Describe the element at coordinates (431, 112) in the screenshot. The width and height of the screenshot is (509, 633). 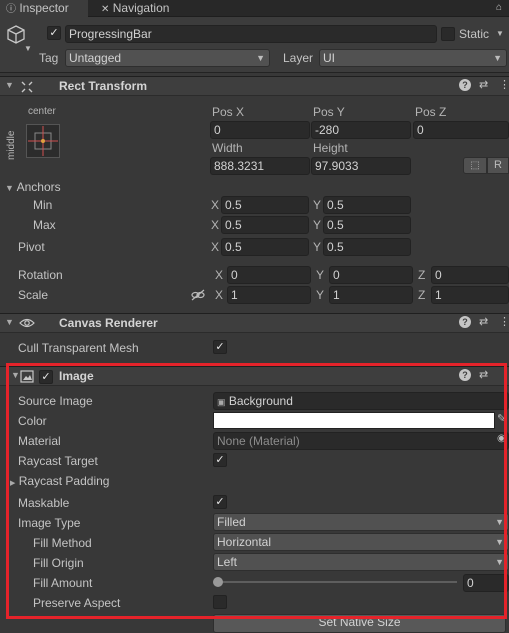
I see `pos-z-label: Pos Z` at that location.